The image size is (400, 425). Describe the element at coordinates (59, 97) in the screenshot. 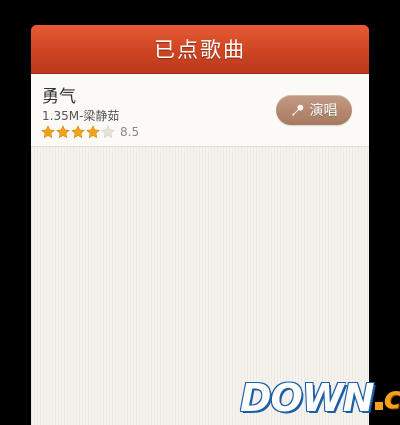

I see `song-title: 勇气` at that location.